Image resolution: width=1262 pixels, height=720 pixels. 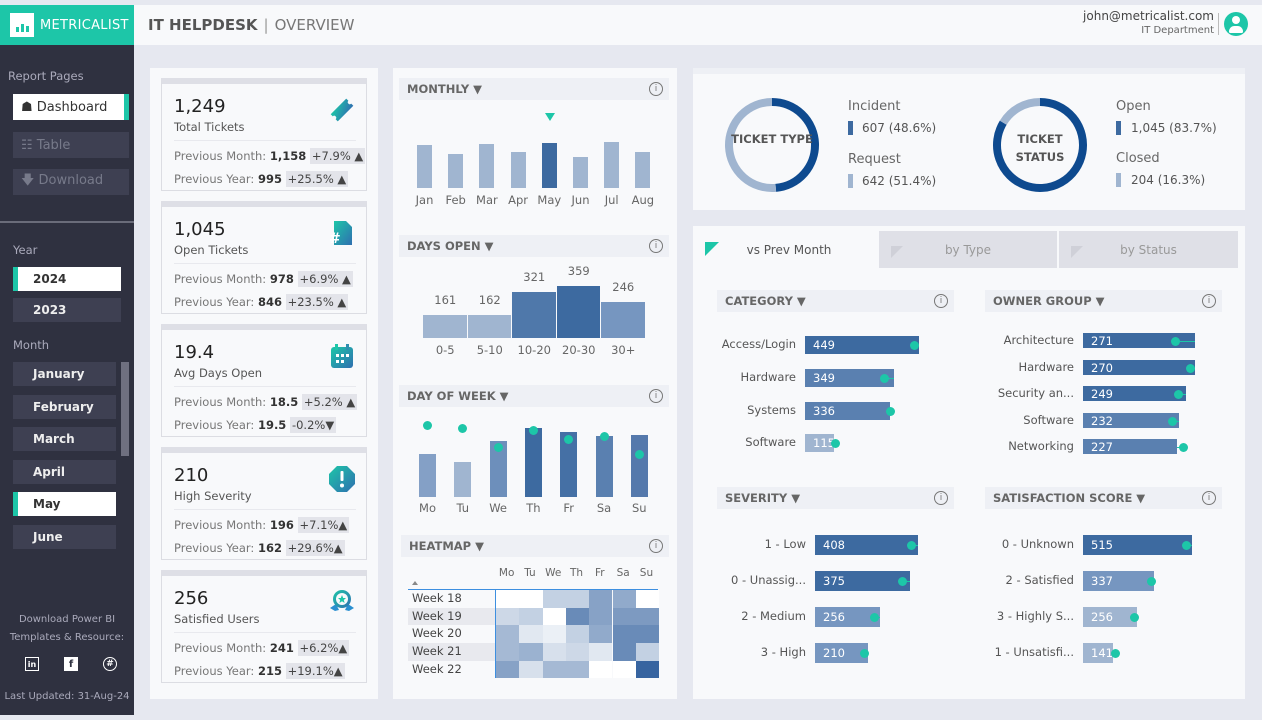 I want to click on sort-ascending-icon, so click(x=415, y=583).